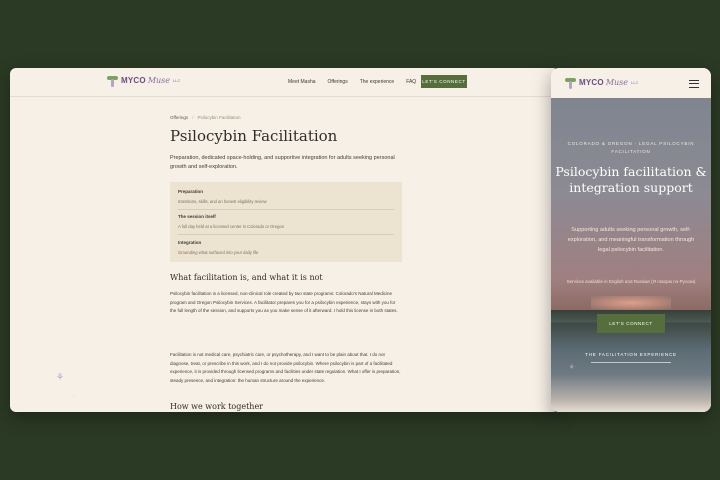 This screenshot has width=720, height=480. Describe the element at coordinates (631, 362) in the screenshot. I see `link-underline` at that location.